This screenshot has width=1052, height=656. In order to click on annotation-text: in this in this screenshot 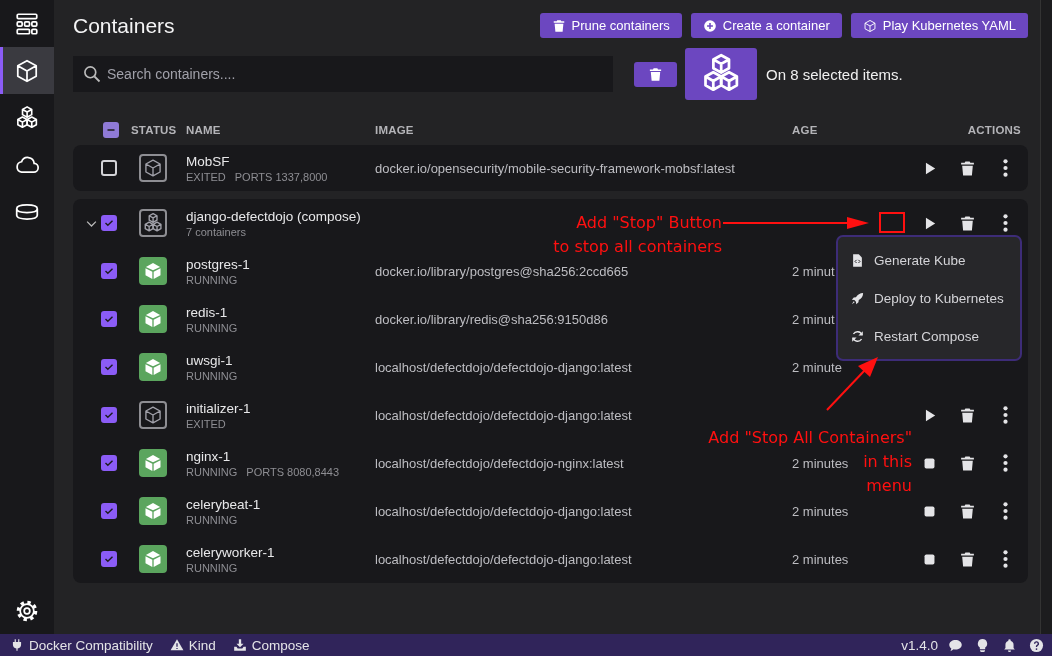, I will do `click(887, 462)`.